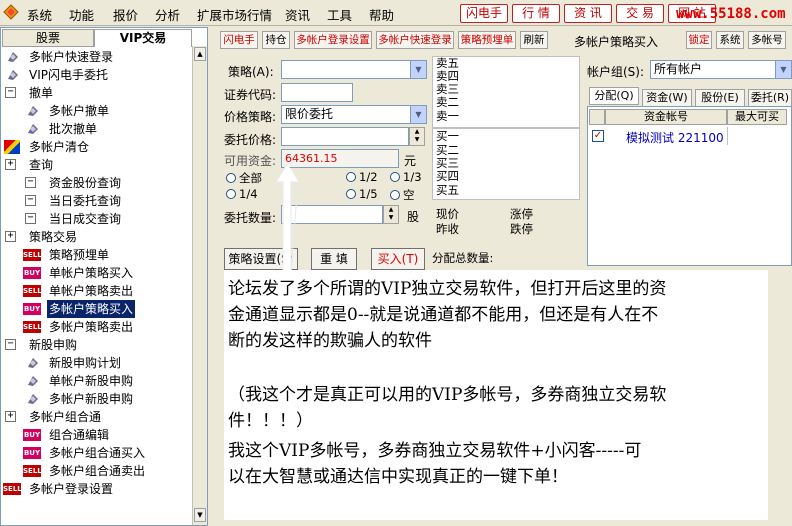 The image size is (792, 526). What do you see at coordinates (65, 417) in the screenshot?
I see `tree-item-label: 多帐户组合通` at bounding box center [65, 417].